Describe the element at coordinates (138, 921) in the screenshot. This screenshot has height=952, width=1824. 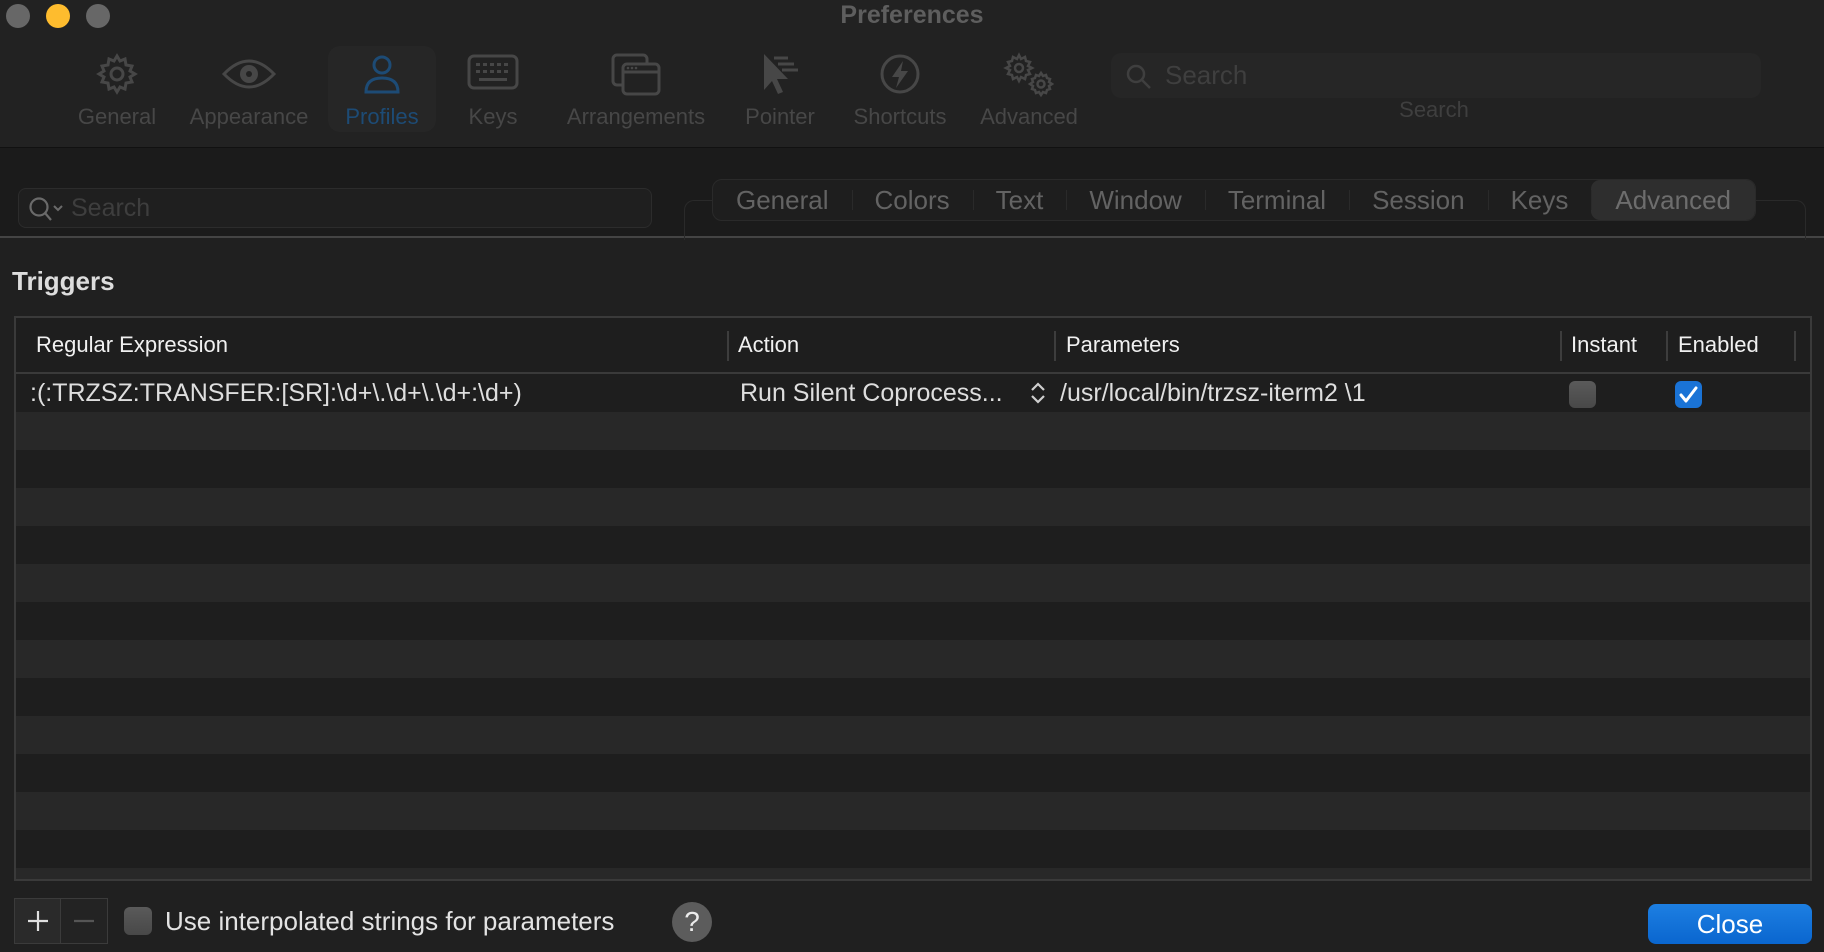
I see `interpolated-strings-checkbox` at that location.